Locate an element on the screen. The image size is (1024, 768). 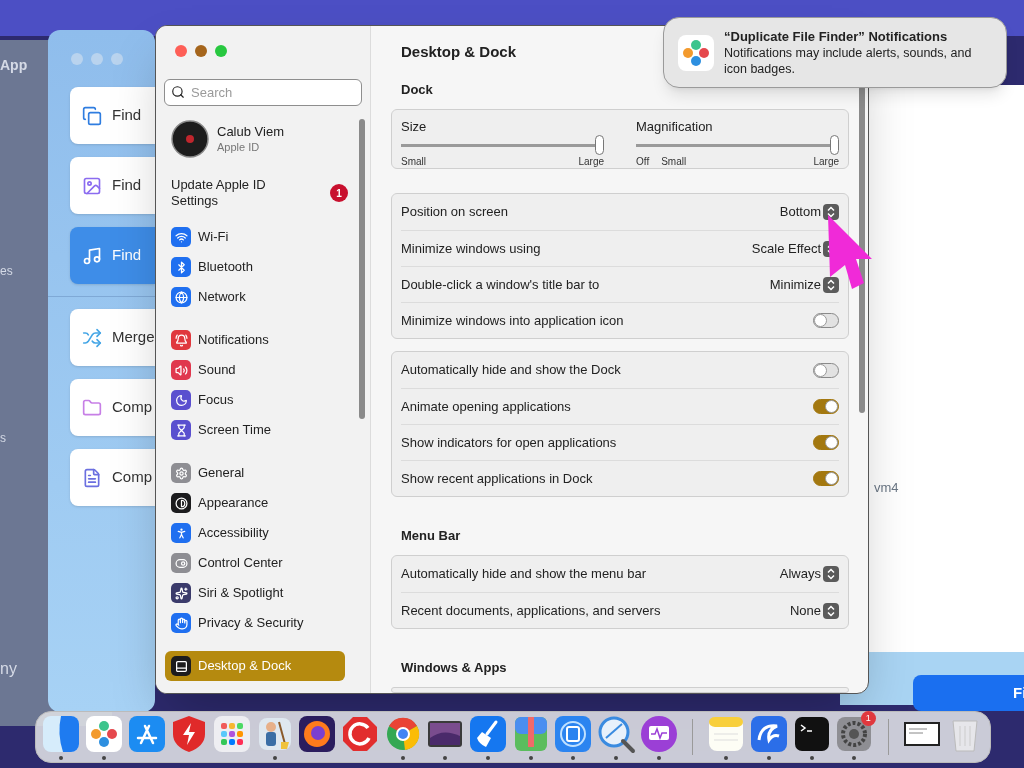
file-label: vm4 is located at coordinates (886, 488).